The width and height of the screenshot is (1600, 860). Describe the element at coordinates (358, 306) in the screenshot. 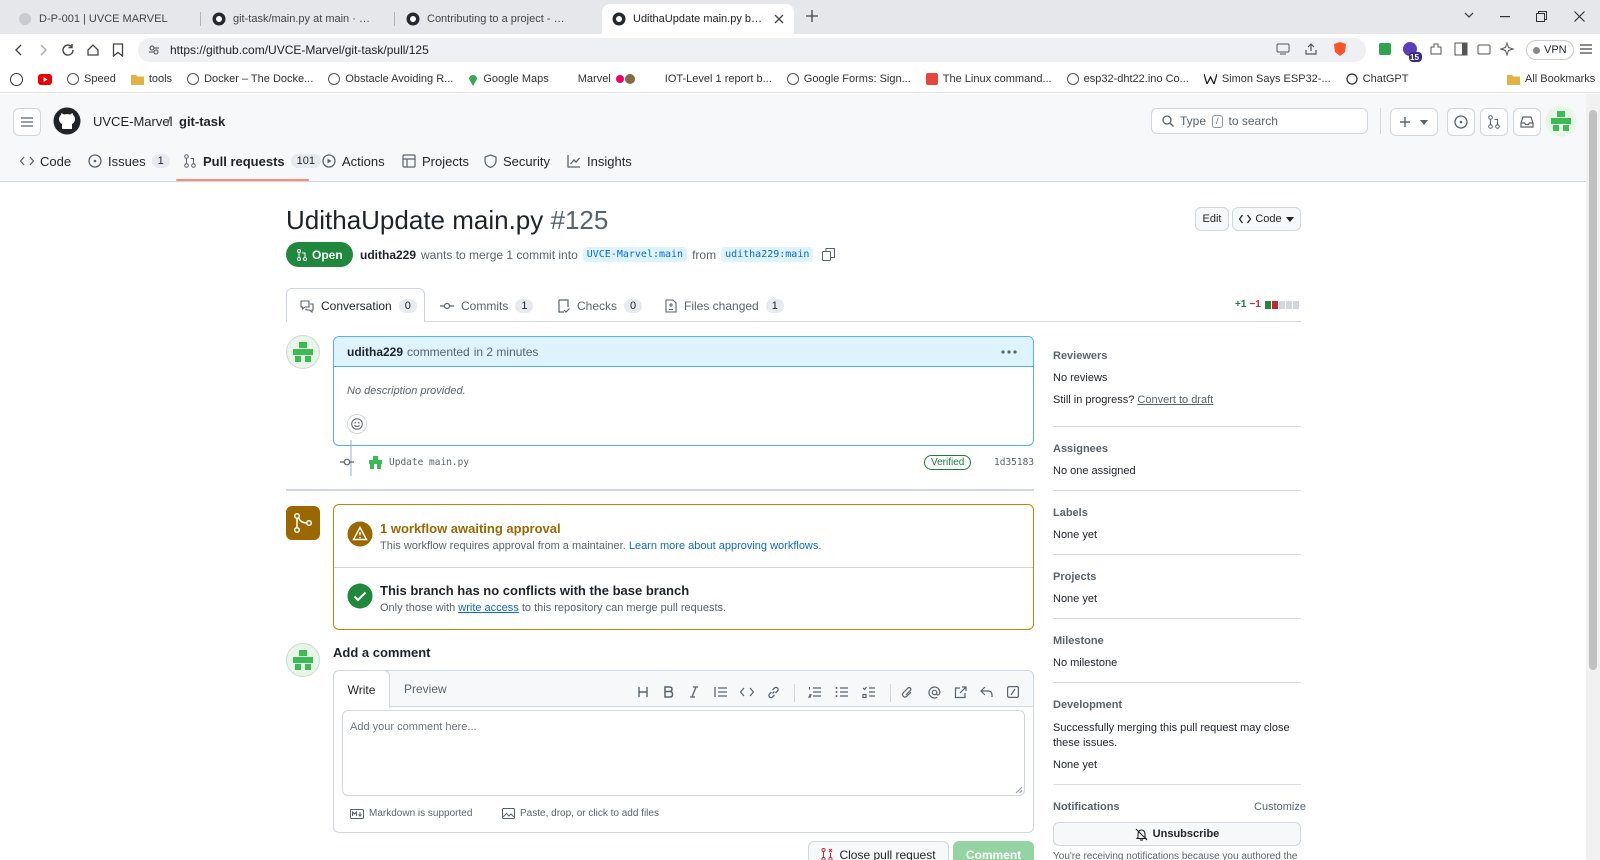

I see `tab-conversation: Conversation 0` at that location.